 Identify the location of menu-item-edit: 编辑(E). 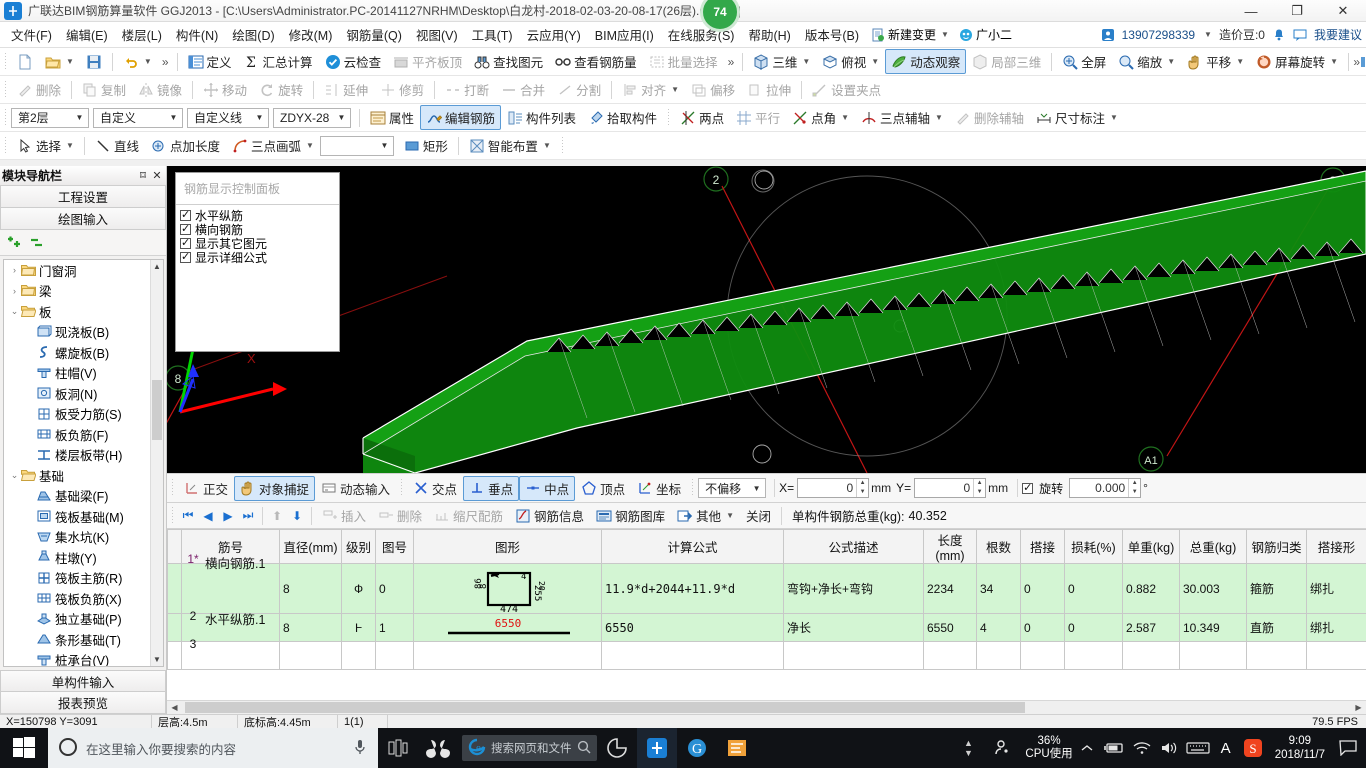
(87, 34).